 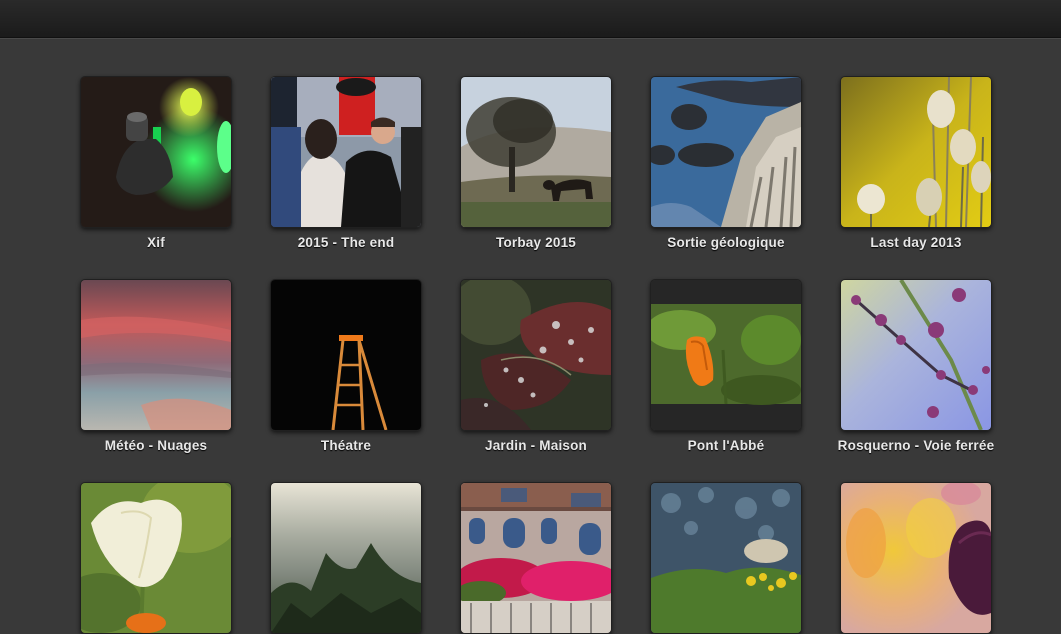 I want to click on album-title: Last day 2013, so click(x=916, y=242).